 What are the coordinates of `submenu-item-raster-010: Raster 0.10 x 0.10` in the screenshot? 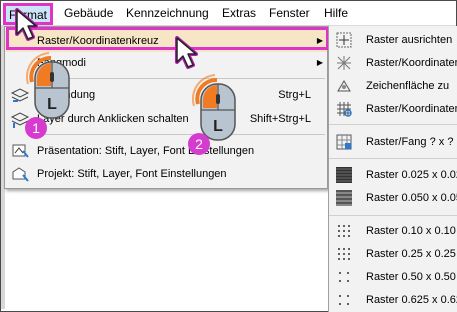 It's located at (393, 231).